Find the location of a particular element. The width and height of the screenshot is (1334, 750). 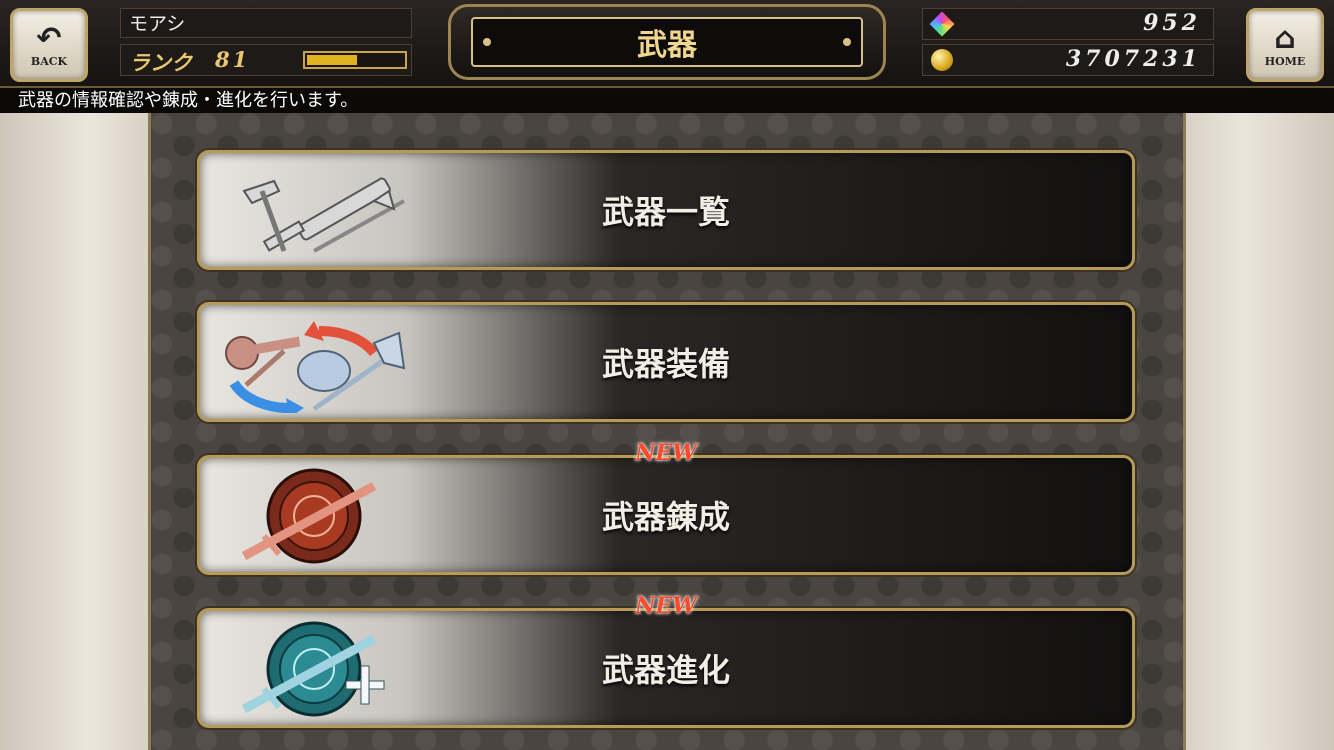

menu-label: 武器装備 is located at coordinates (665, 364).